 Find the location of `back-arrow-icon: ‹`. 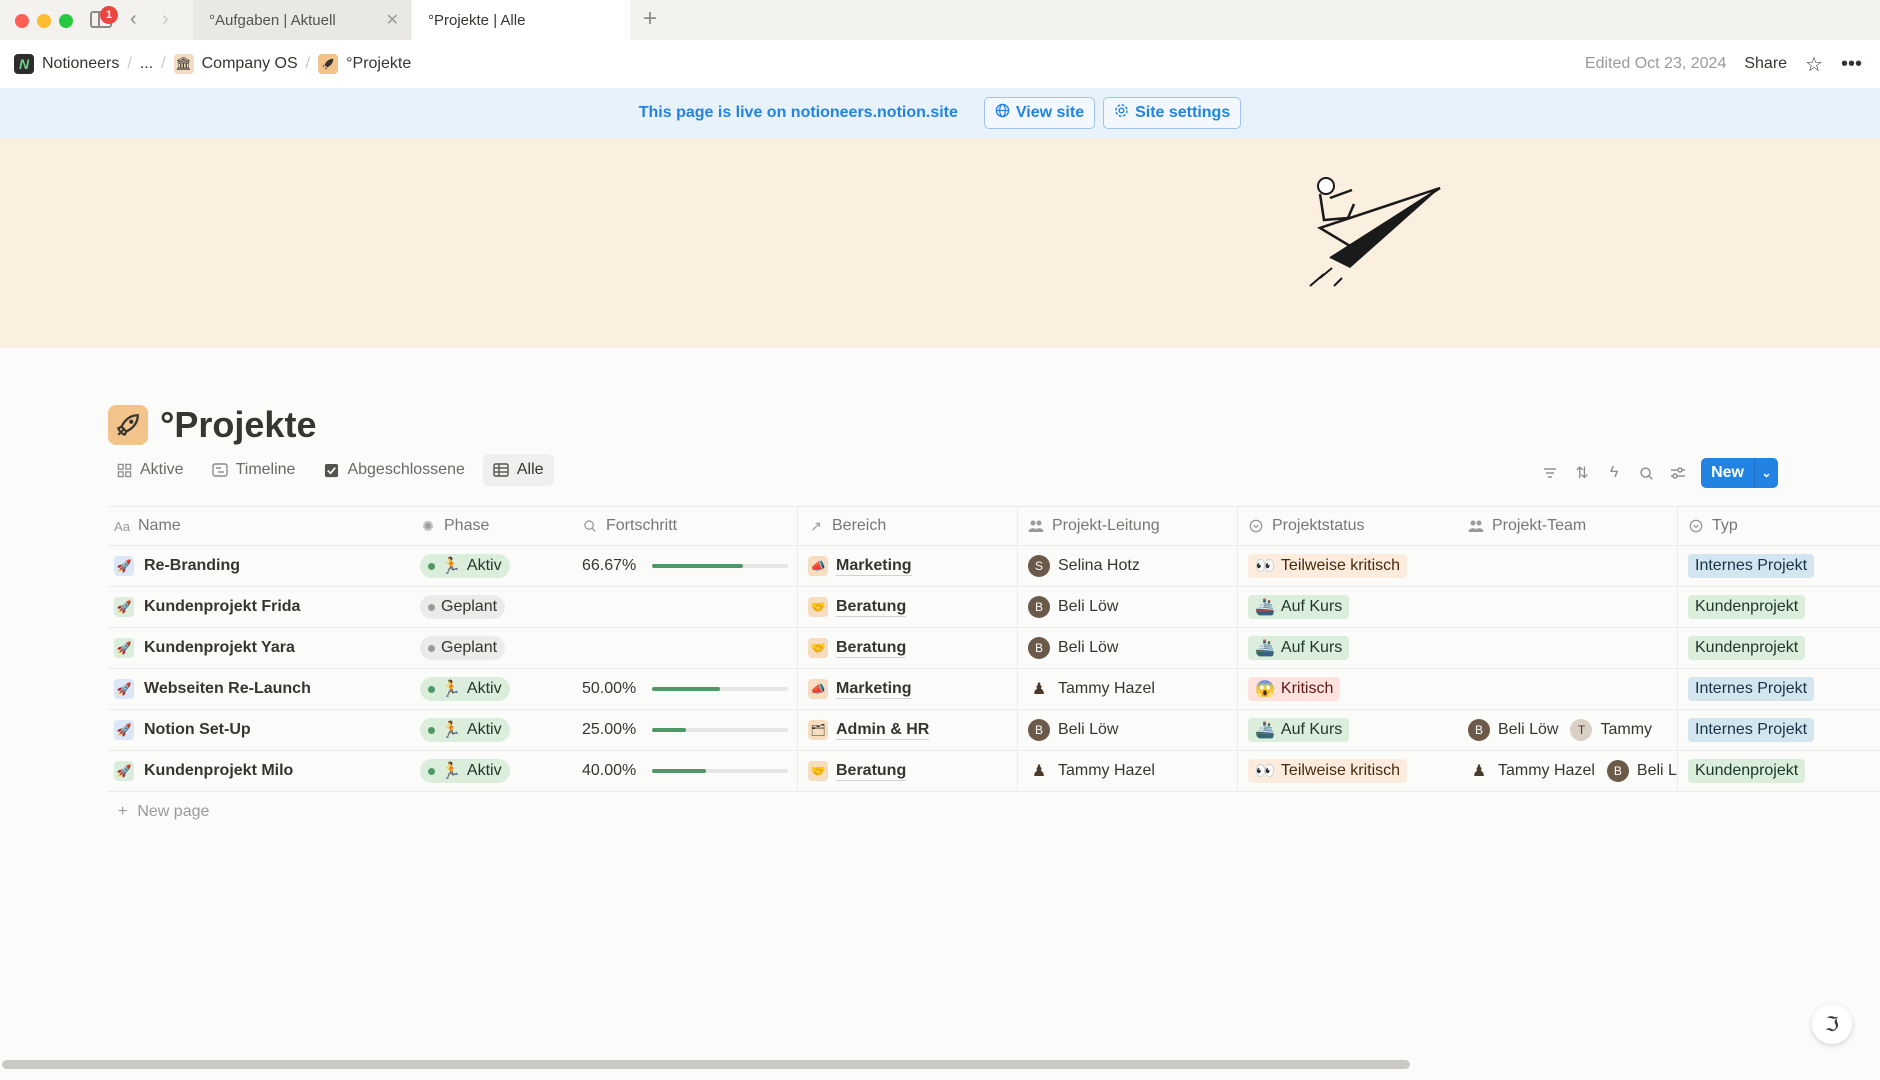

back-arrow-icon: ‹ is located at coordinates (133, 19).